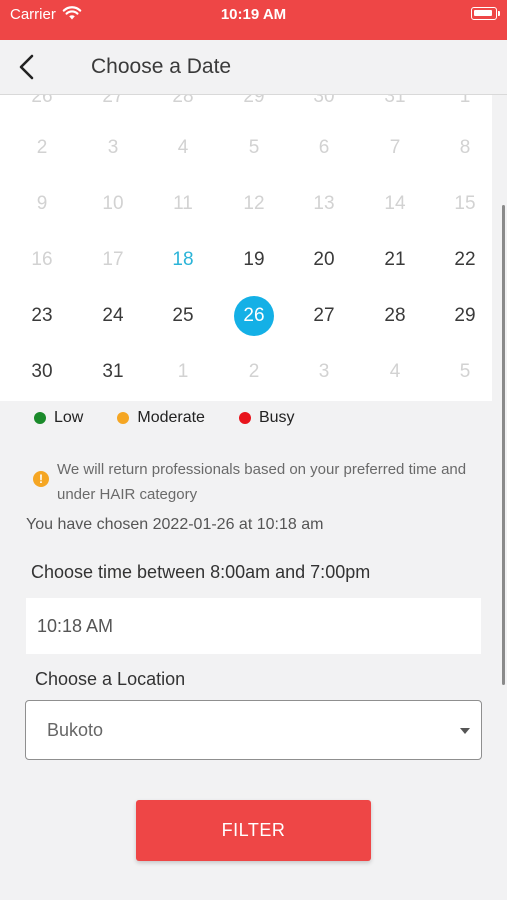 The width and height of the screenshot is (507, 900). I want to click on calendar-day-label: 25, so click(183, 315).